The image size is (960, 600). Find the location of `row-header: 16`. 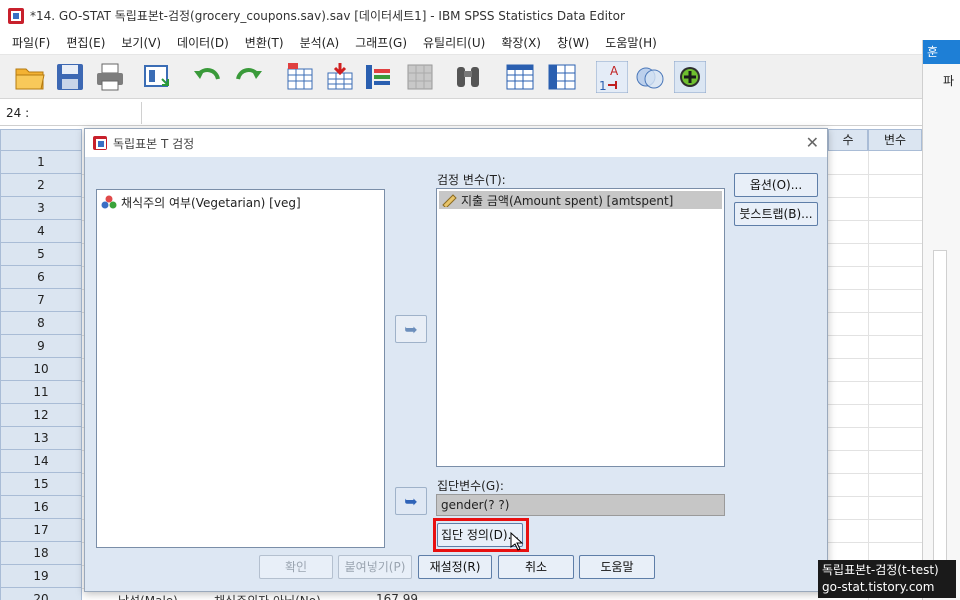

row-header: 16 is located at coordinates (41, 507).